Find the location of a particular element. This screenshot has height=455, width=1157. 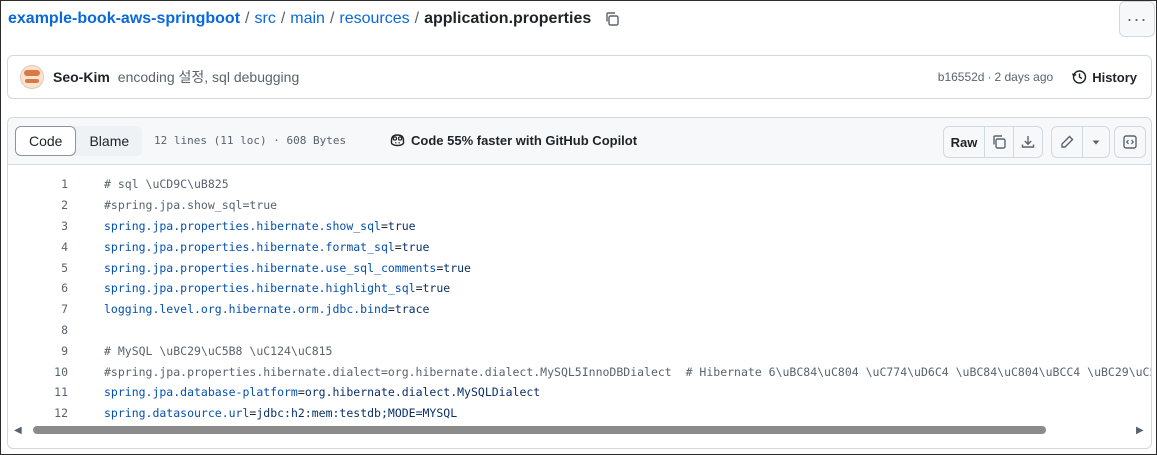

line-content: # sql \uCD9C\uB825 is located at coordinates (166, 184).